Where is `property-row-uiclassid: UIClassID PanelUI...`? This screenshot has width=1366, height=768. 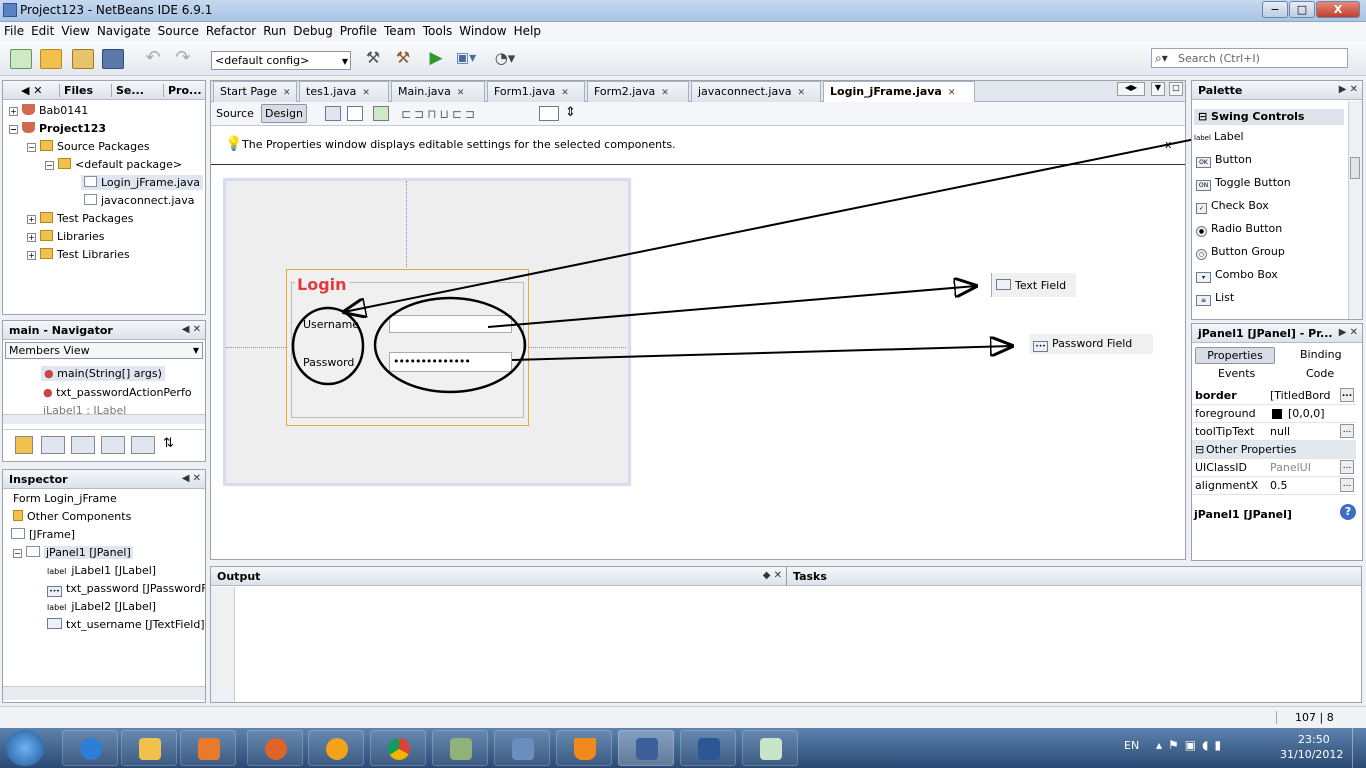 property-row-uiclassid: UIClassID PanelUI... is located at coordinates (1274, 468).